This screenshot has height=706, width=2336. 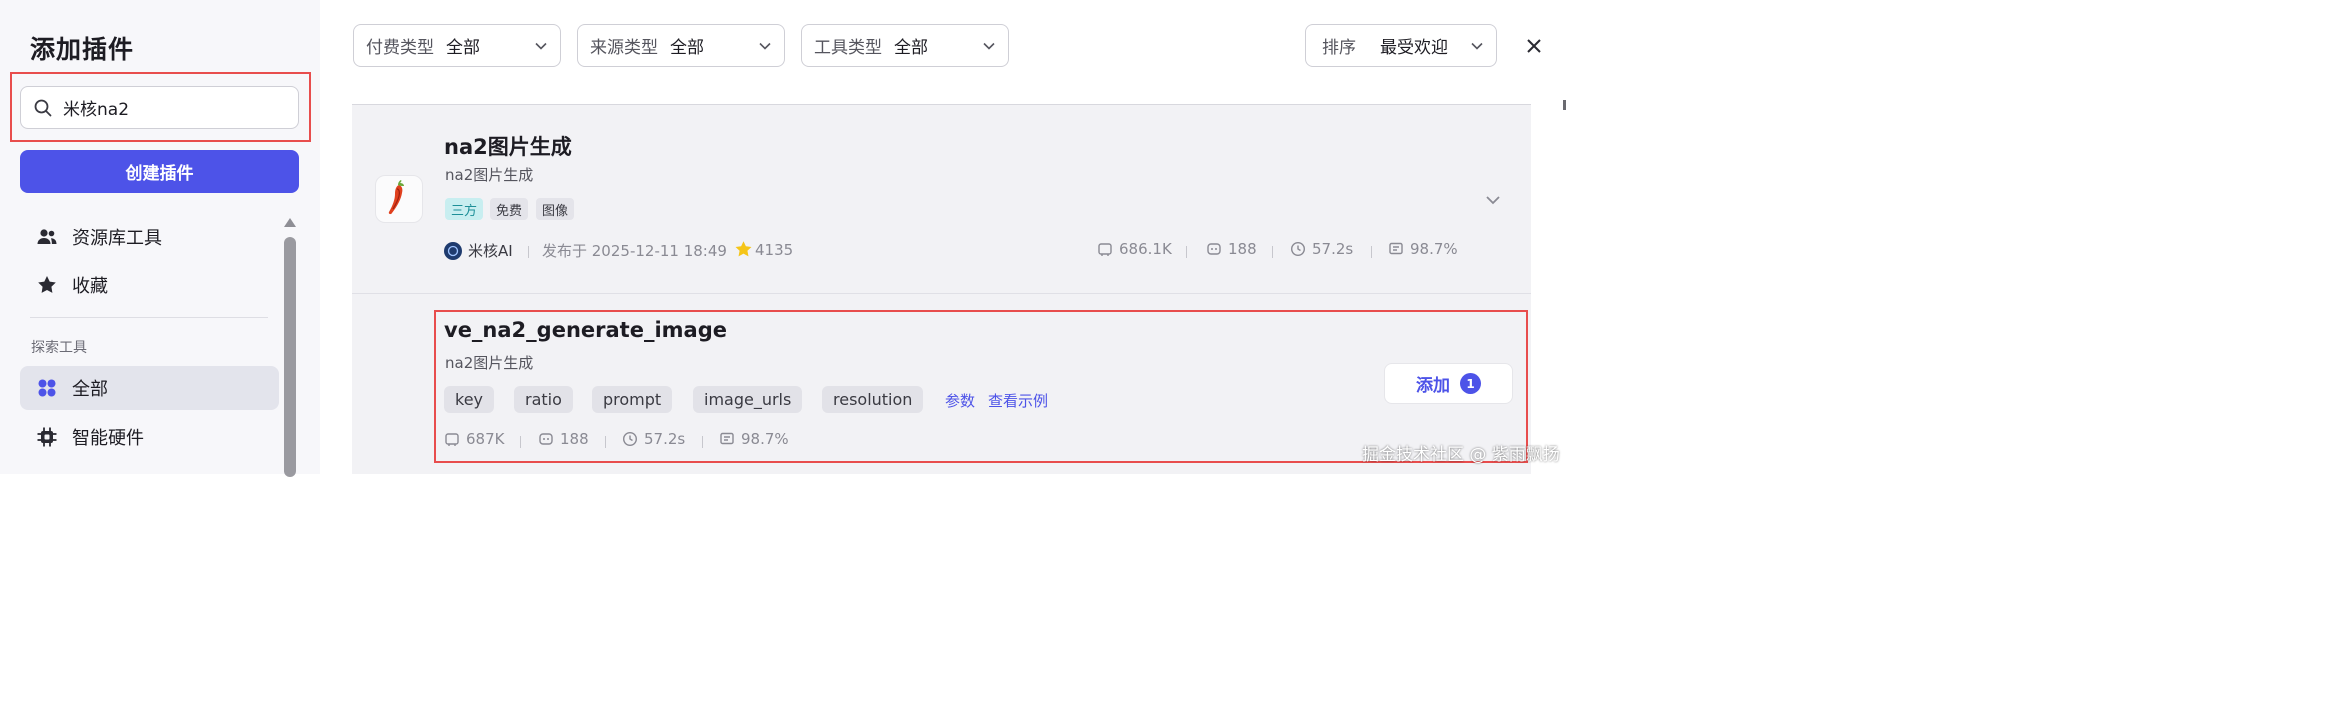 I want to click on page-scrollbar-edge, so click(x=1564, y=105).